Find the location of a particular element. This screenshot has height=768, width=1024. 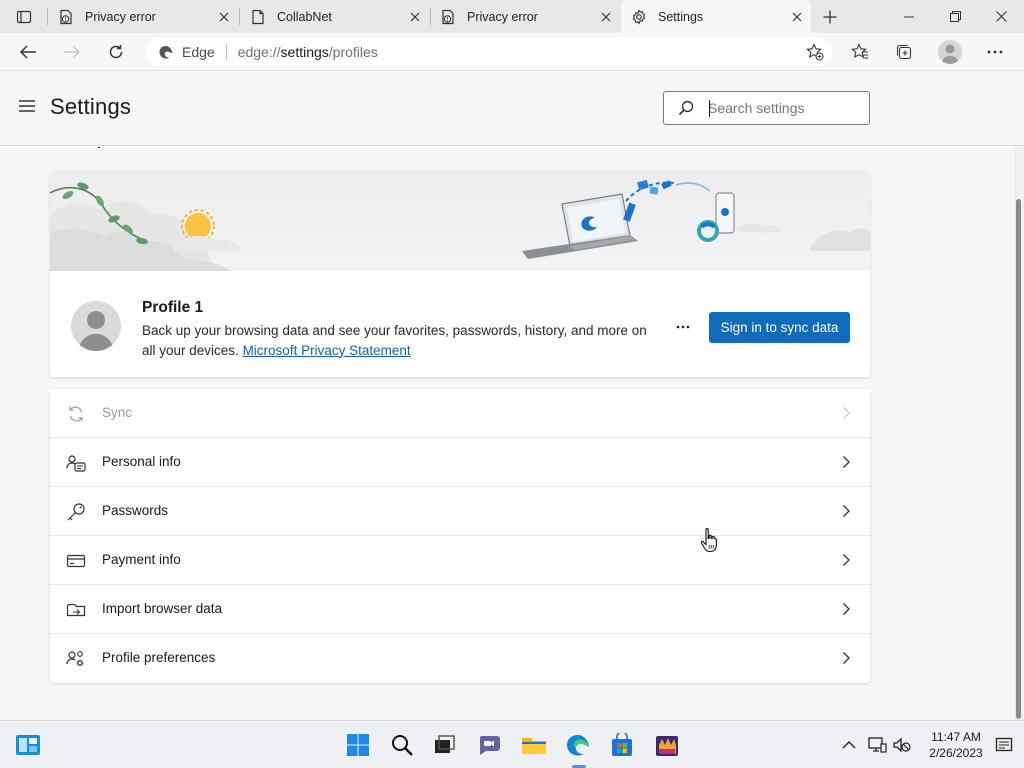

minimize-button is located at coordinates (909, 16).